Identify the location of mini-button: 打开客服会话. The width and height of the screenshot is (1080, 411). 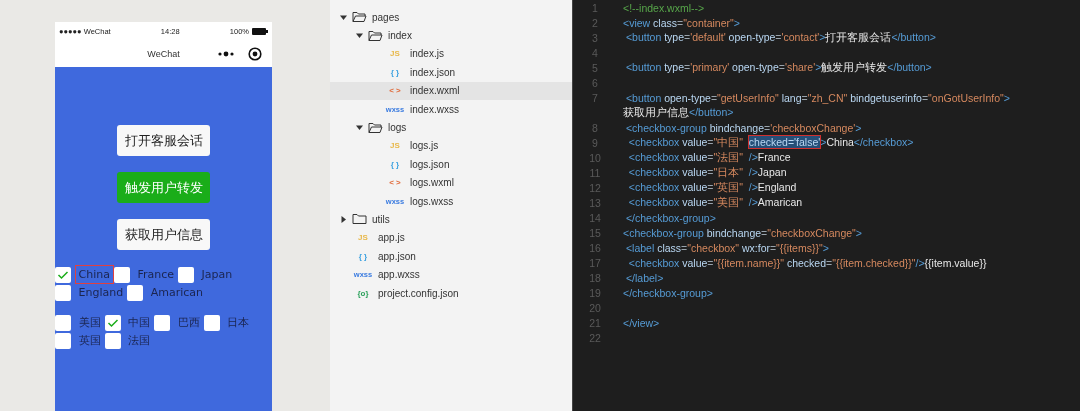
(163, 140).